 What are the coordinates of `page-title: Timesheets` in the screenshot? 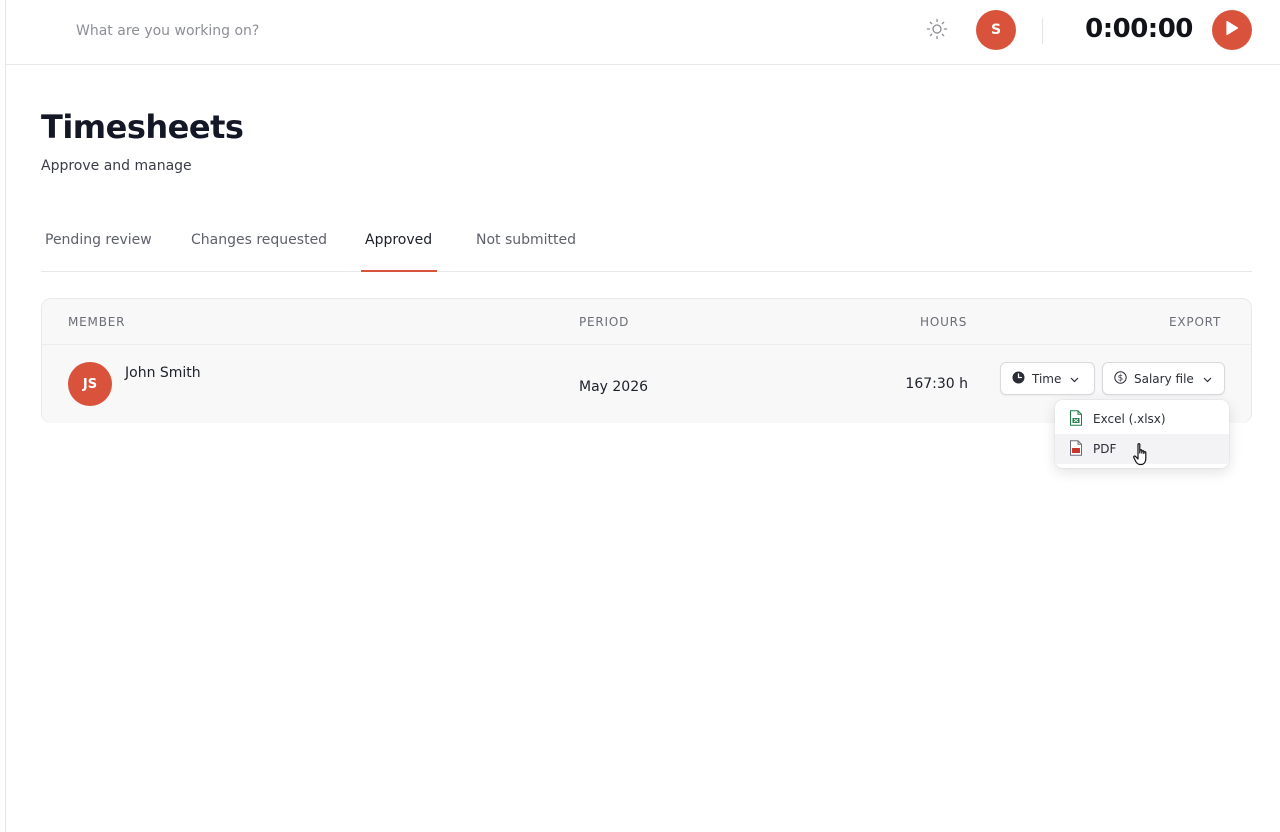 It's located at (142, 127).